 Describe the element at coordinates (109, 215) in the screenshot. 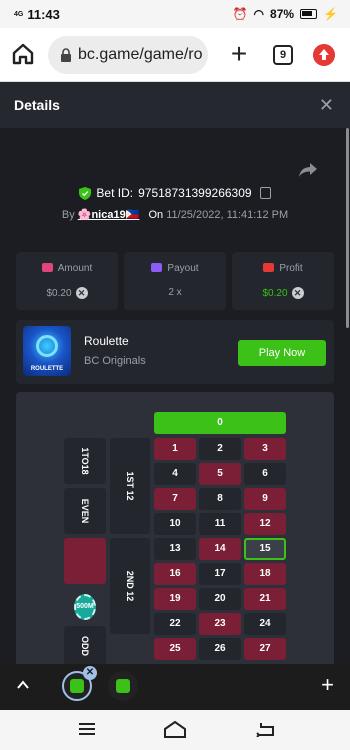

I see `username-link: 🌸nica19🇵🇭` at that location.